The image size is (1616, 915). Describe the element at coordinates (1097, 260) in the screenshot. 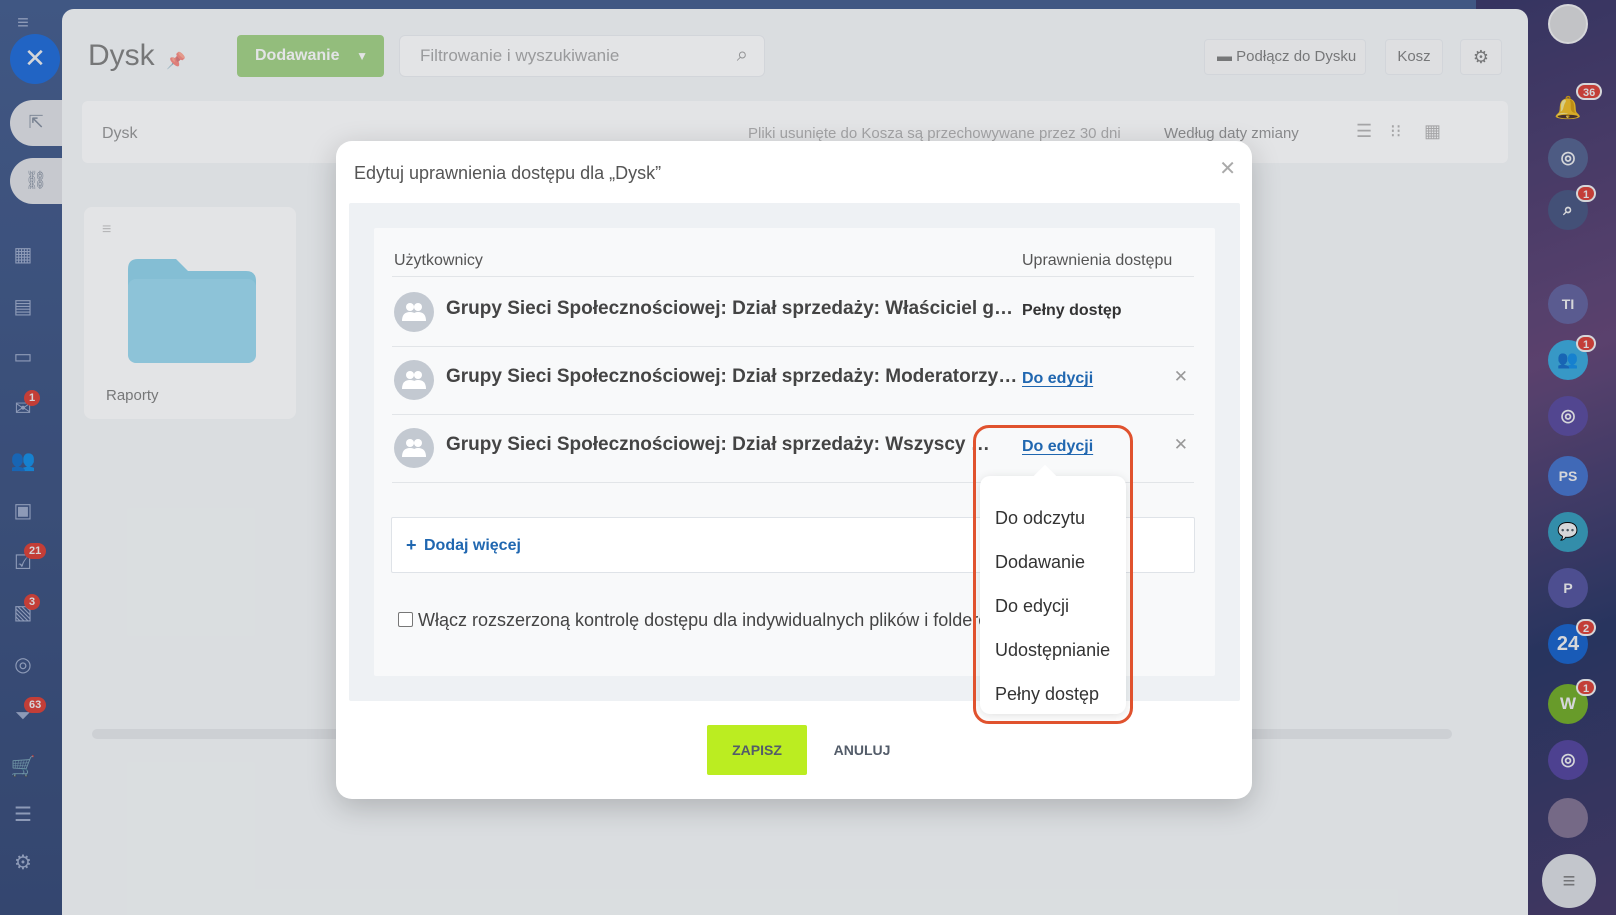

I see `column-header-permissions: Uprawnienia dostępu` at that location.